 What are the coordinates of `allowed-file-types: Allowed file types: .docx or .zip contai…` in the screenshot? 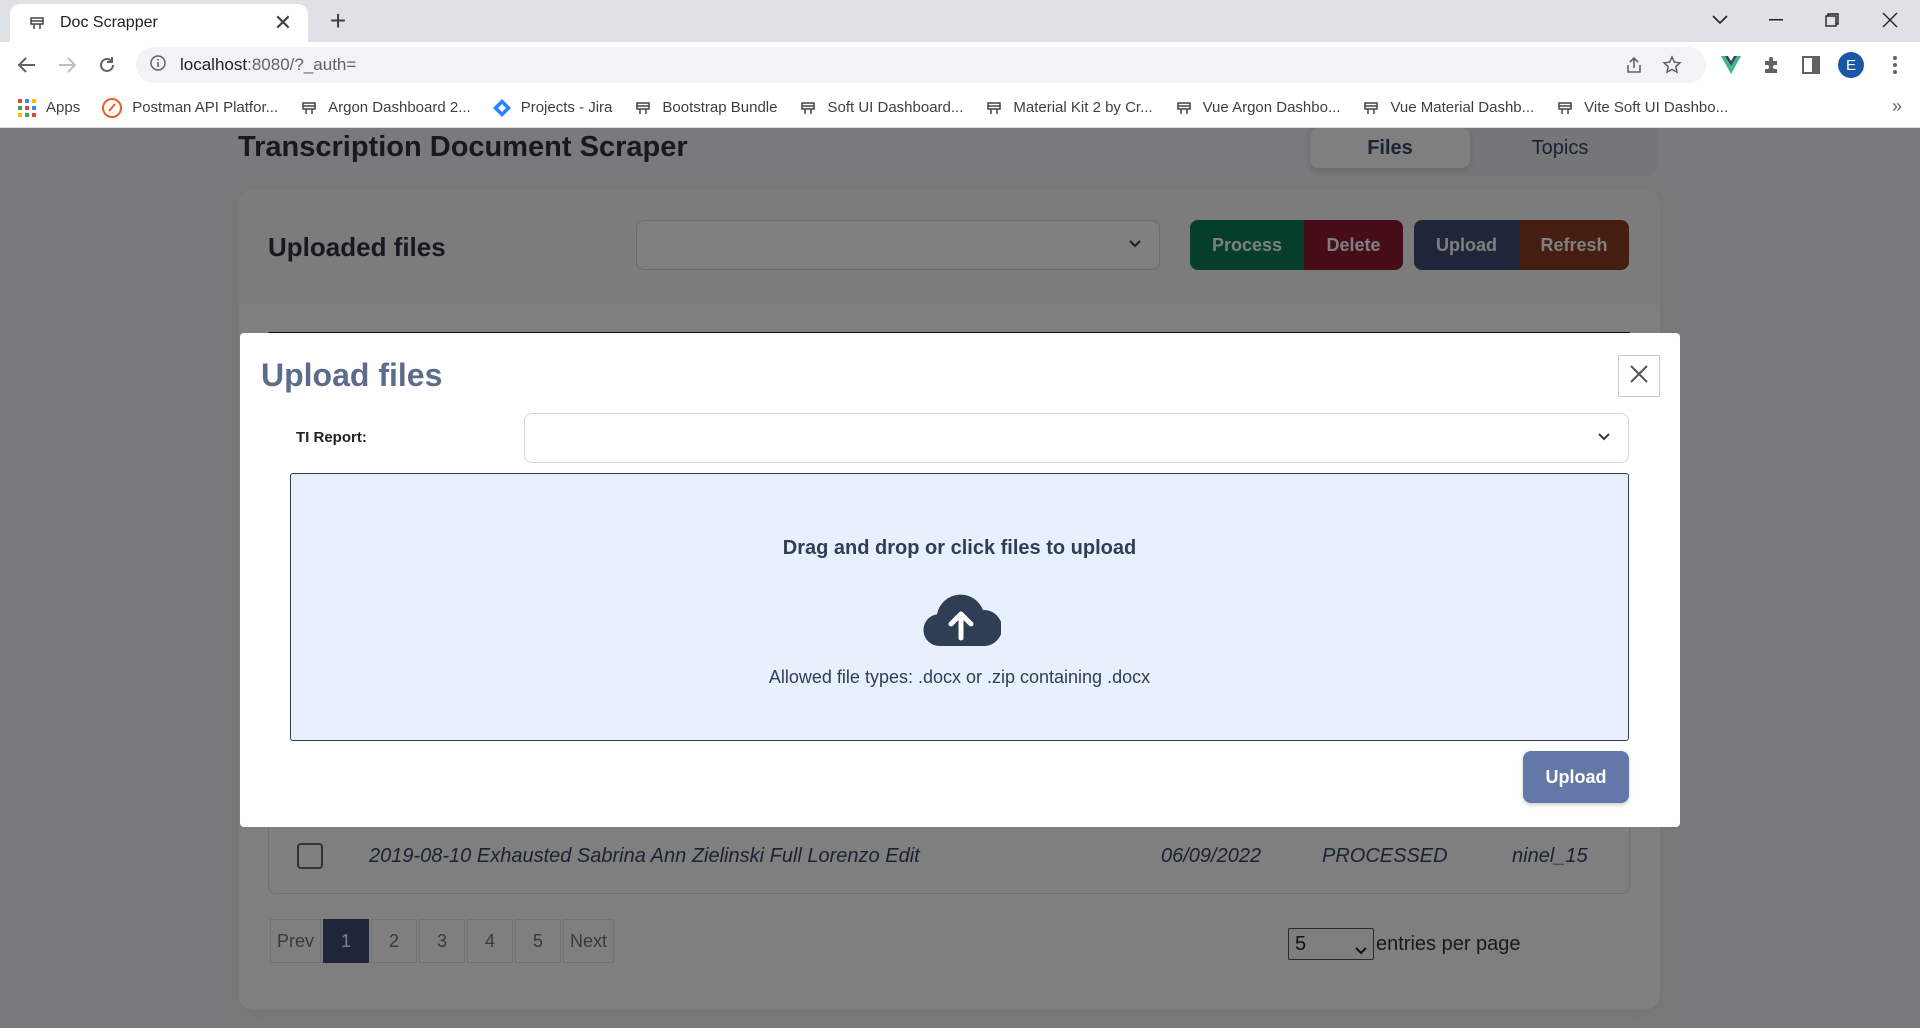 It's located at (959, 677).